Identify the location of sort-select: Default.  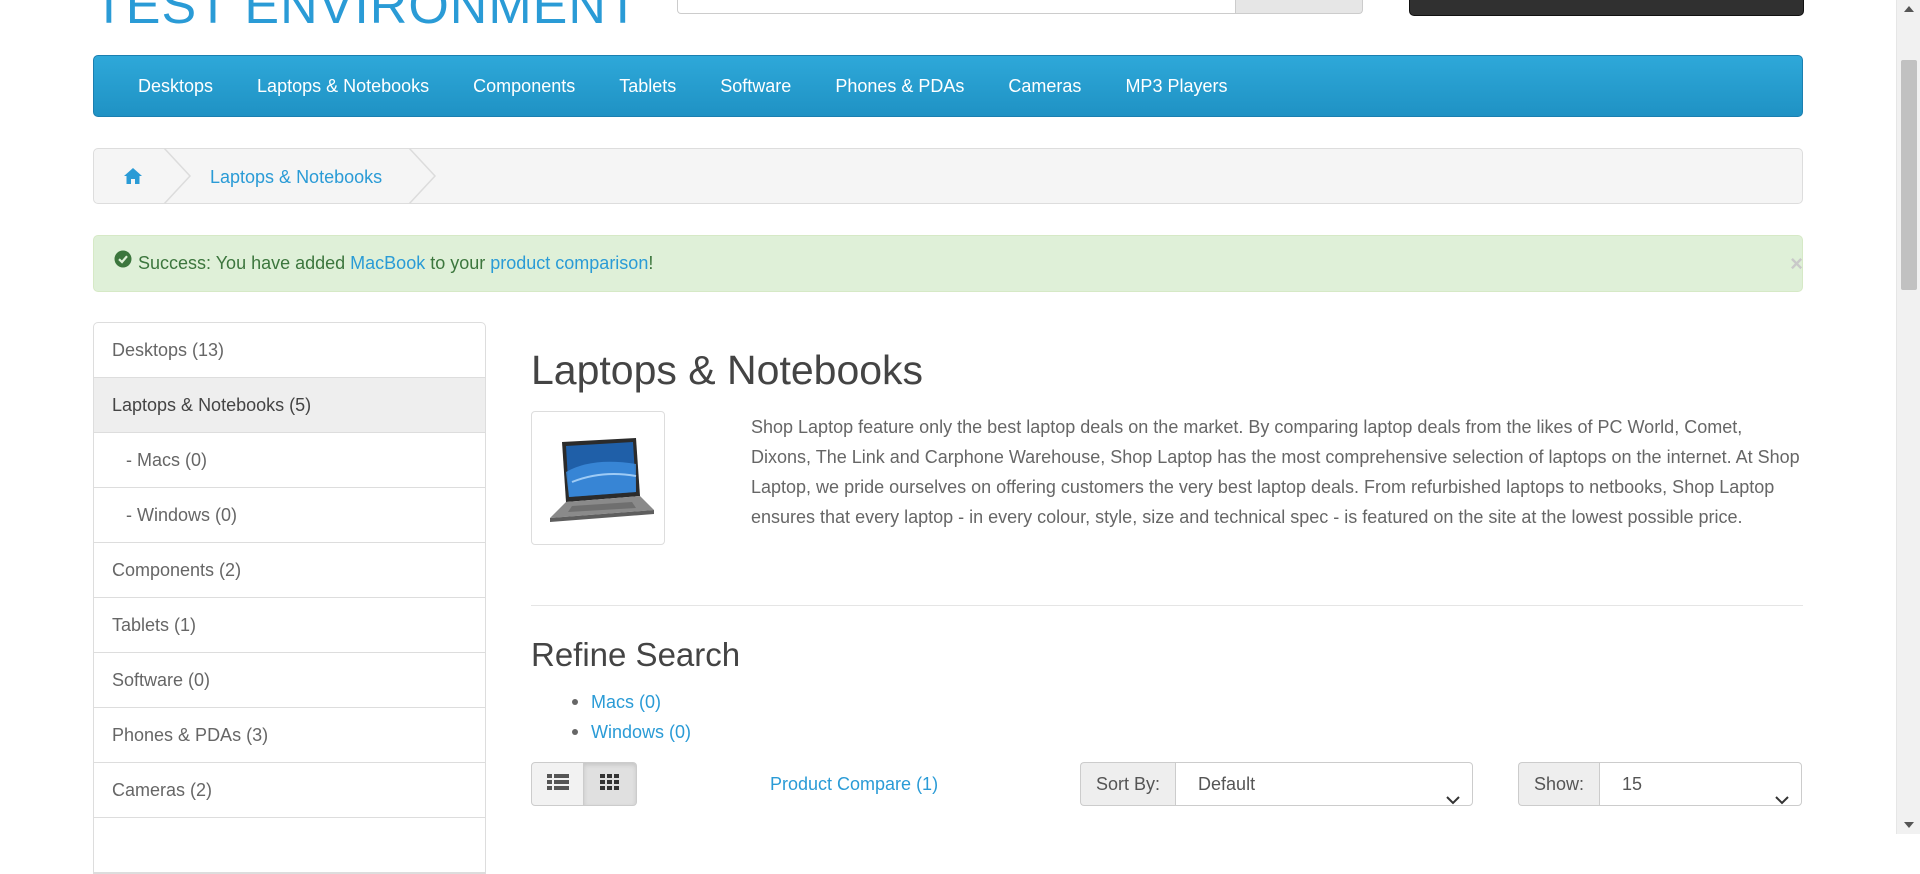
(1324, 784).